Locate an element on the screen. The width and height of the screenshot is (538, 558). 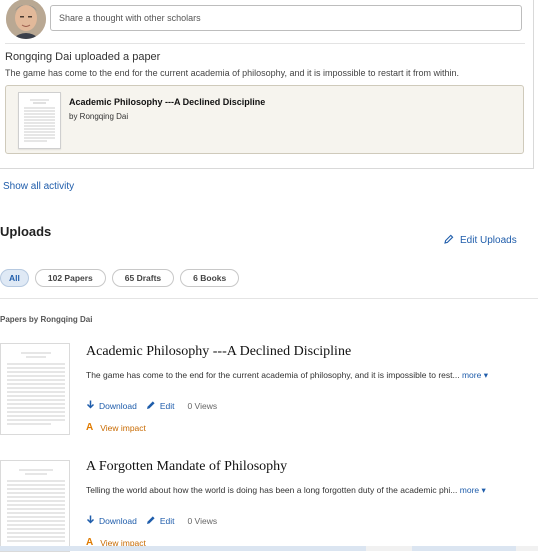
tab-books: 6 Books is located at coordinates (210, 278).